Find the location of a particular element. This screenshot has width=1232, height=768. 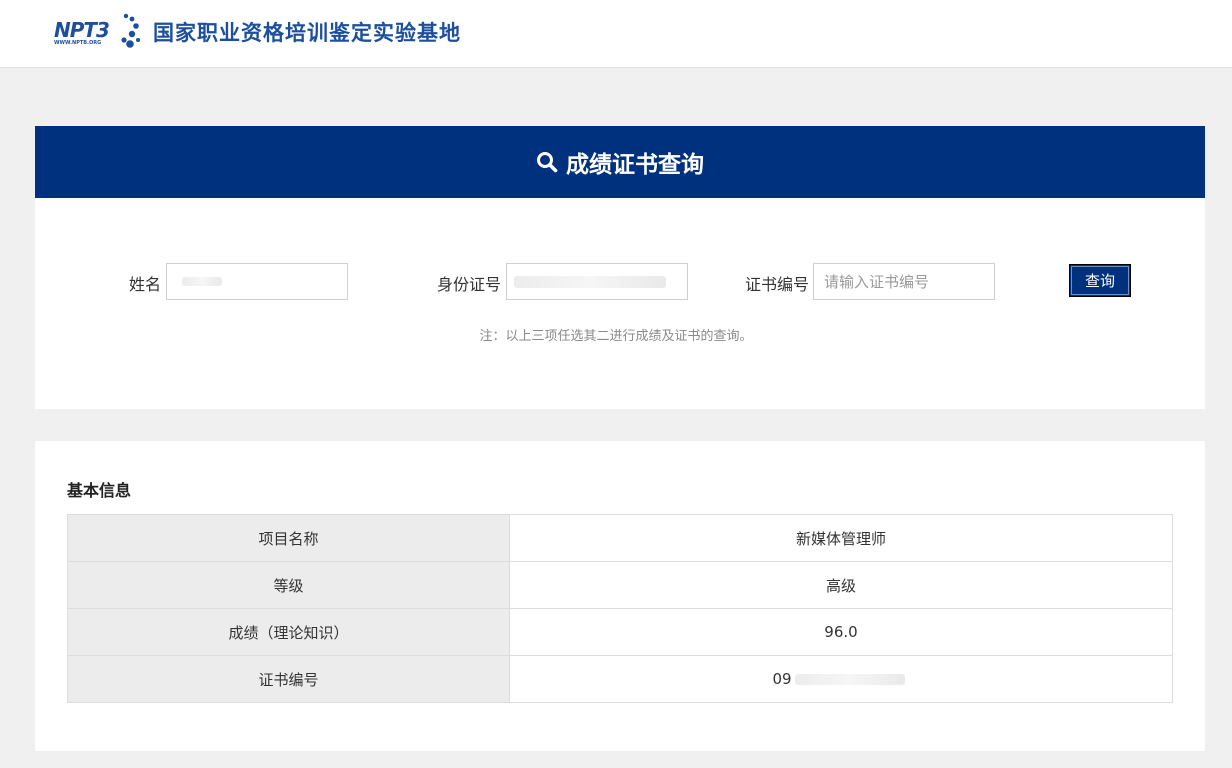

row-value: 96.0 is located at coordinates (841, 632).